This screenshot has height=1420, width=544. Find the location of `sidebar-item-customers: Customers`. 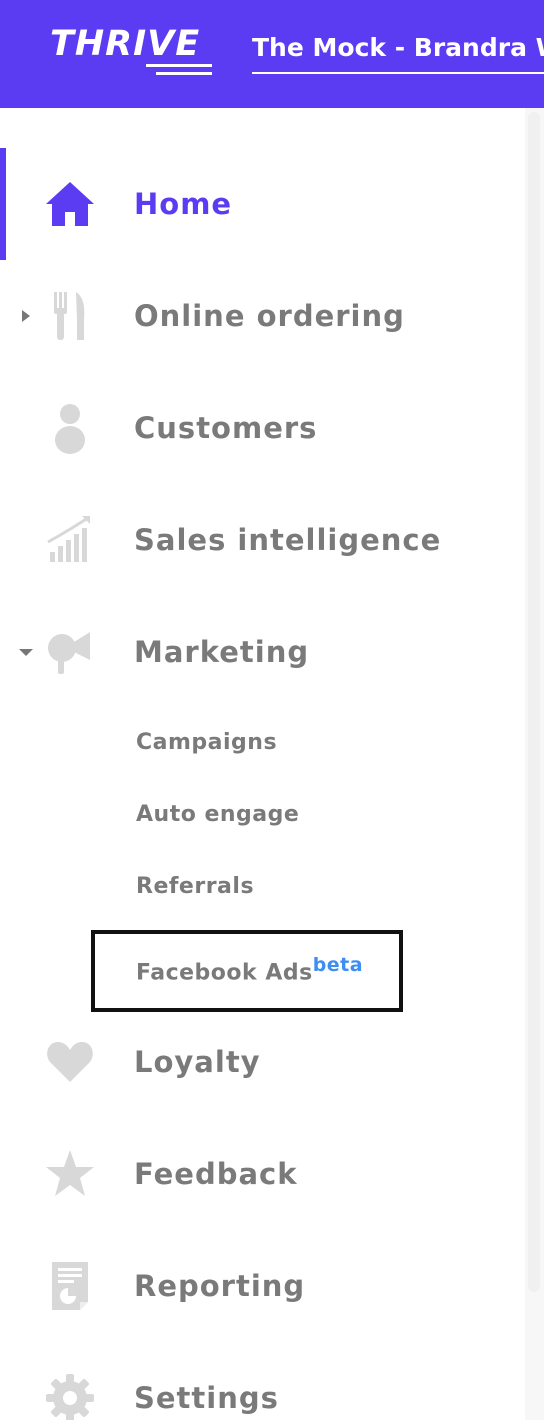

sidebar-item-customers: Customers is located at coordinates (262, 428).